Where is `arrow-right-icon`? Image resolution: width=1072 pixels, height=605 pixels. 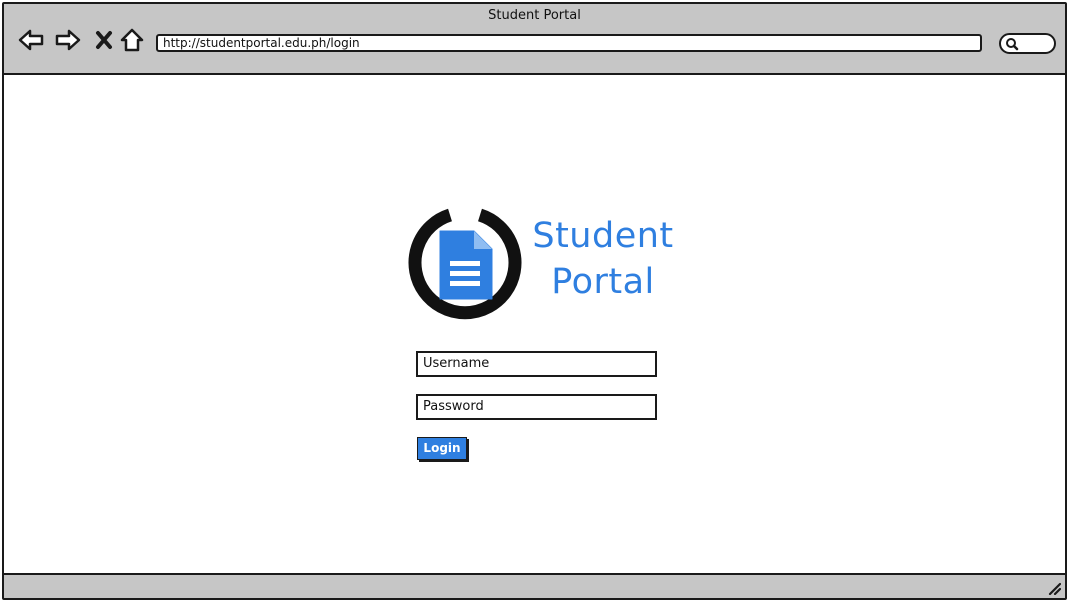
arrow-right-icon is located at coordinates (68, 40).